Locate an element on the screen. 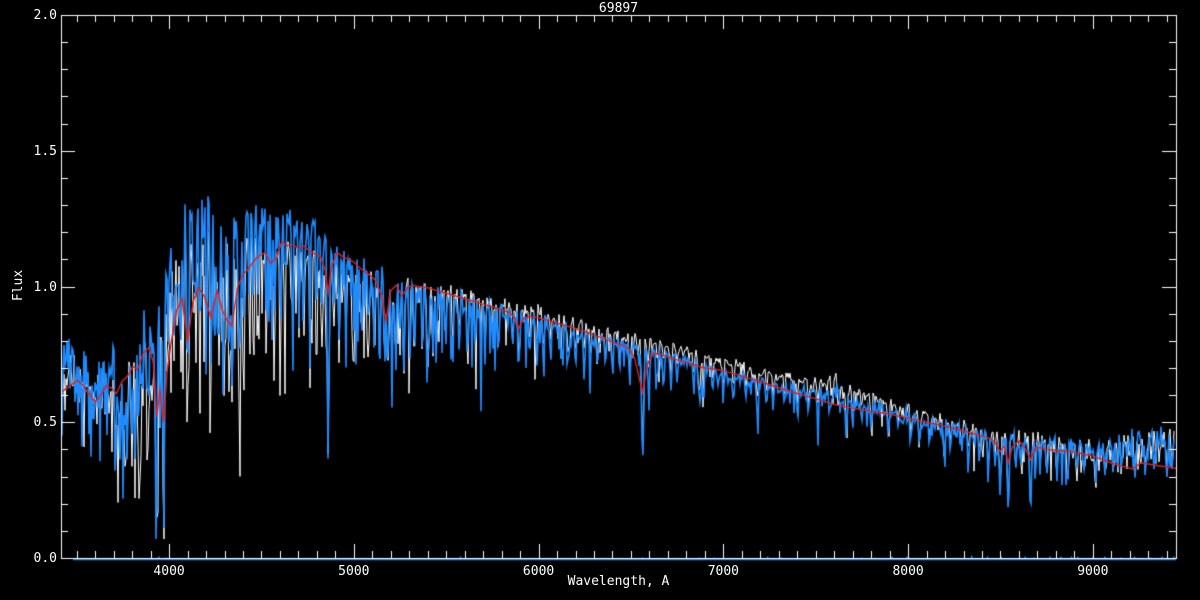 This screenshot has height=600, width=1200. x-tick-label: 5000 is located at coordinates (354, 571).